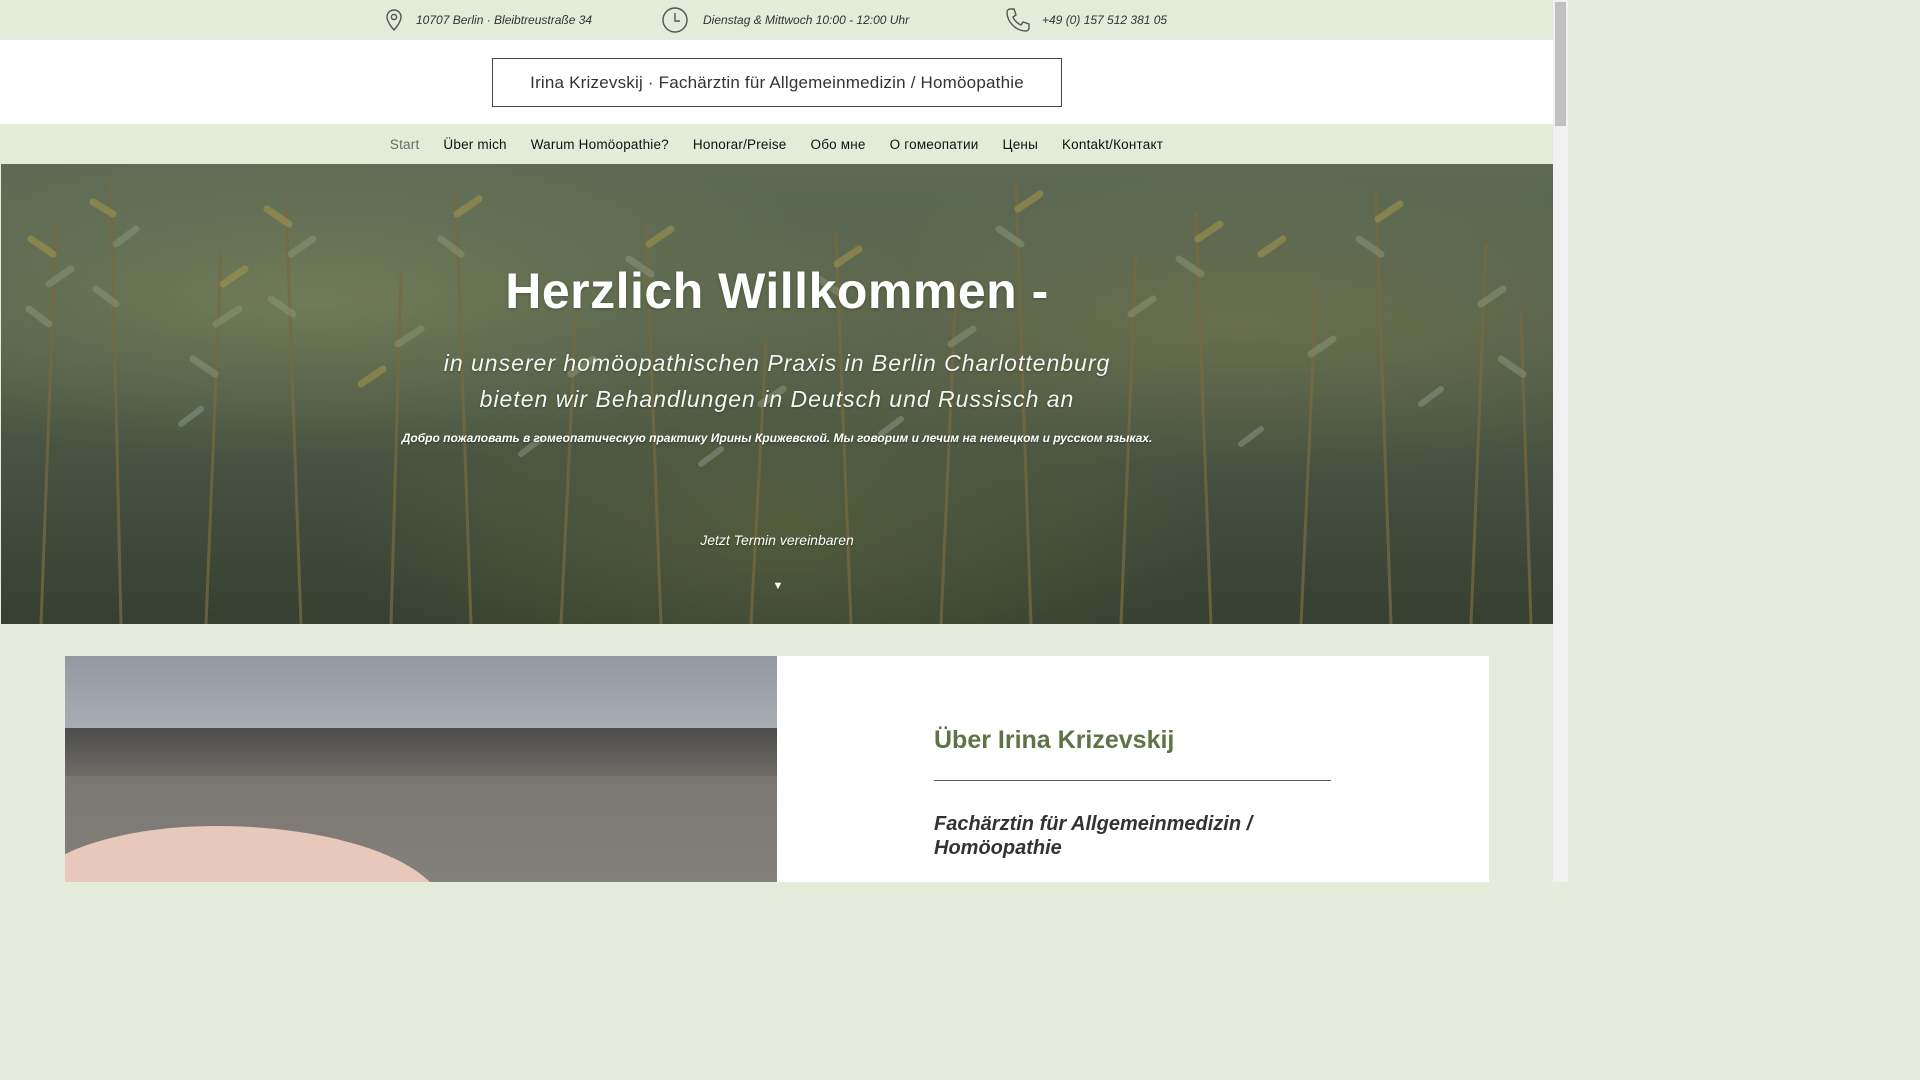 The width and height of the screenshot is (1920, 1080). Describe the element at coordinates (777, 540) in the screenshot. I see `appointment-link: Jetzt Termin vereinbaren` at that location.